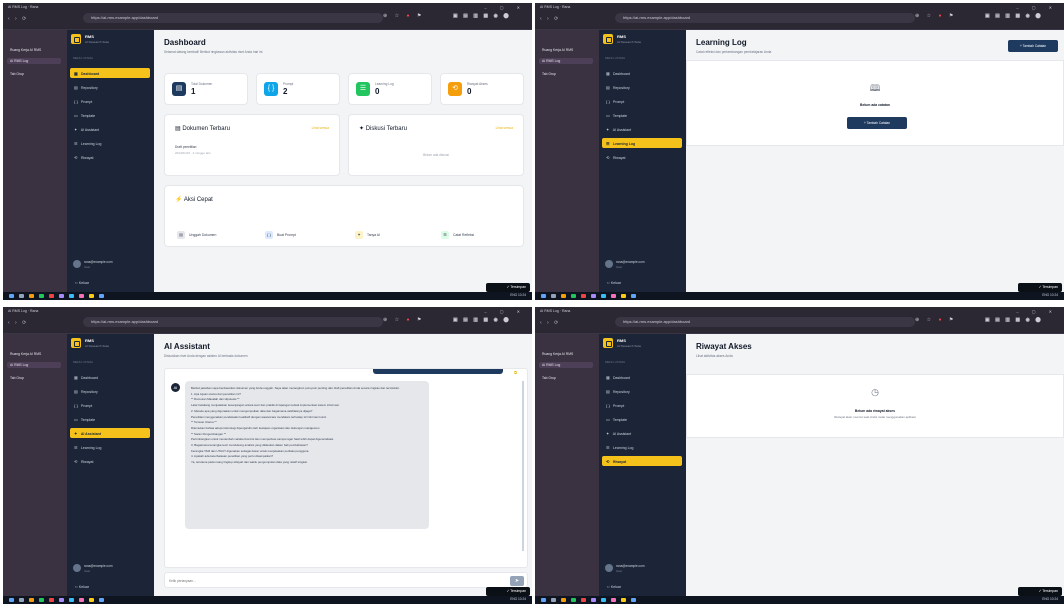 This screenshot has width=1064, height=604. Describe the element at coordinates (193, 153) in the screenshot. I see `recent-doc-meta: 2024/01/15 · 2 minggu lalu` at that location.